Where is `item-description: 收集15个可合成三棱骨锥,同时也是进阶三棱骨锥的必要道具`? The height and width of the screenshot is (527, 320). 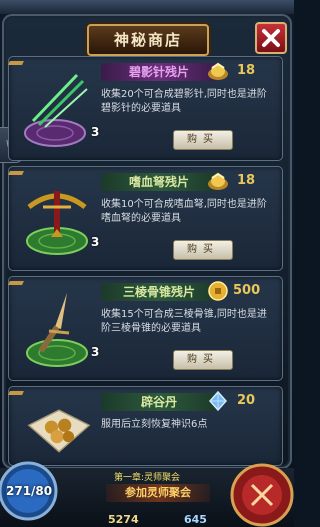
item-description: 收集15个可合成三棱骨锥,同时也是进阶三棱骨锥的必要道具 is located at coordinates (184, 321).